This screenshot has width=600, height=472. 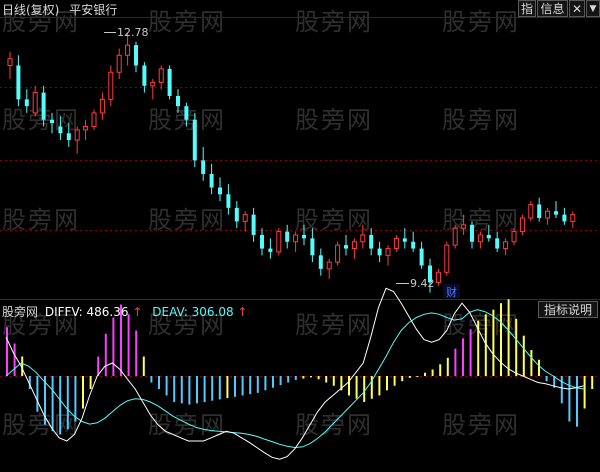 I want to click on chart-header: 日线(复权) 平安银行, so click(x=59, y=9).